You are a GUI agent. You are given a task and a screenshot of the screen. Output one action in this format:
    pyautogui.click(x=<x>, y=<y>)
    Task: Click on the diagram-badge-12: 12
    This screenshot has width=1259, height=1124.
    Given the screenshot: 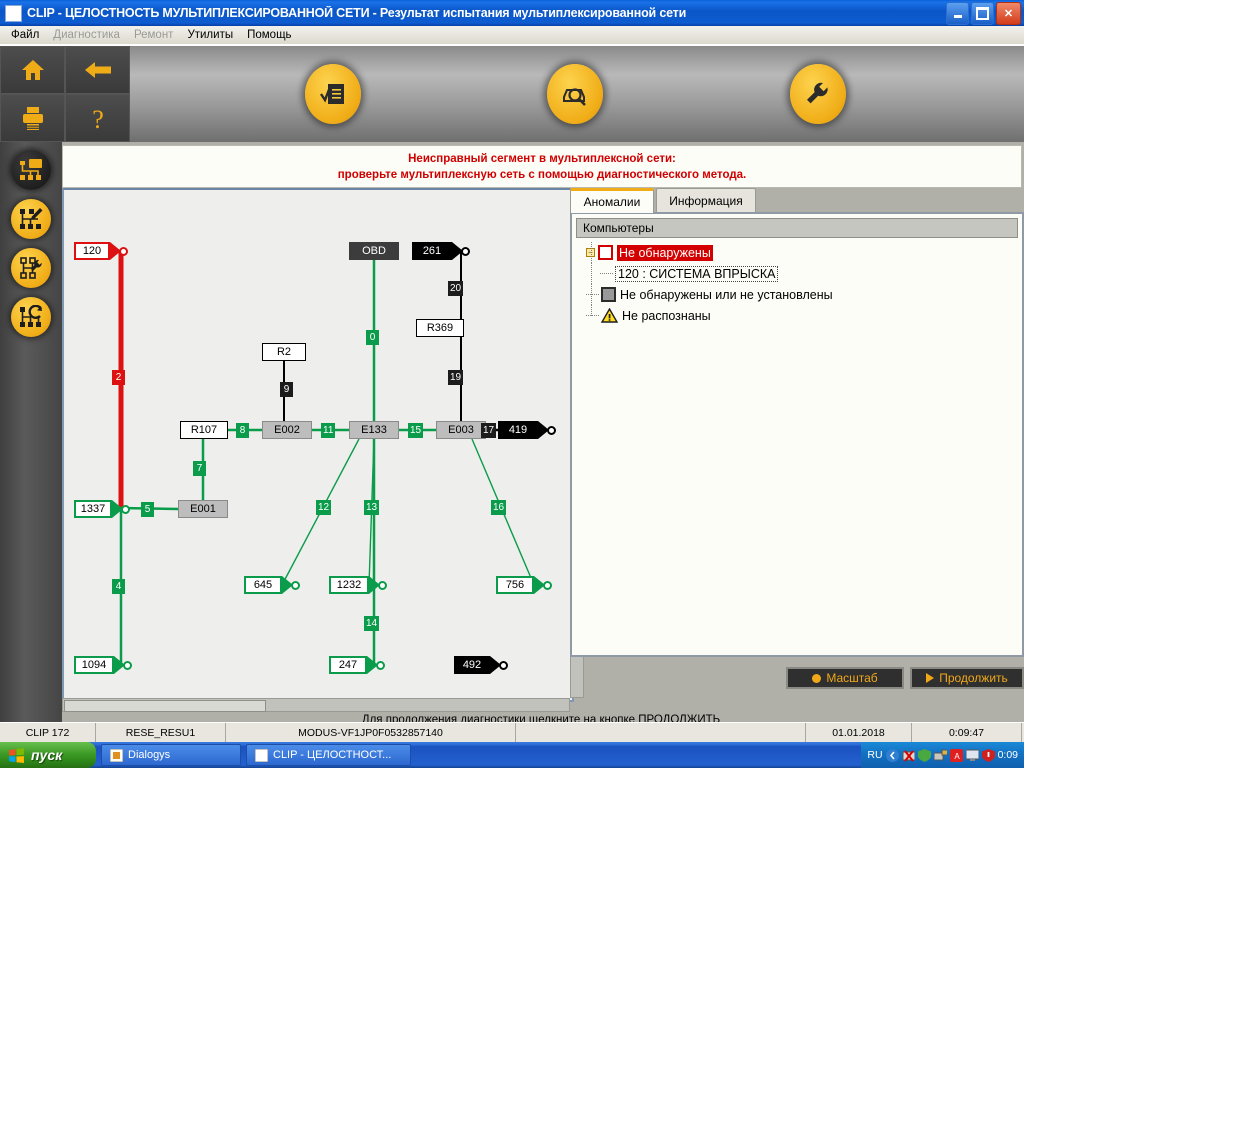 What is the action you would take?
    pyautogui.click(x=324, y=507)
    